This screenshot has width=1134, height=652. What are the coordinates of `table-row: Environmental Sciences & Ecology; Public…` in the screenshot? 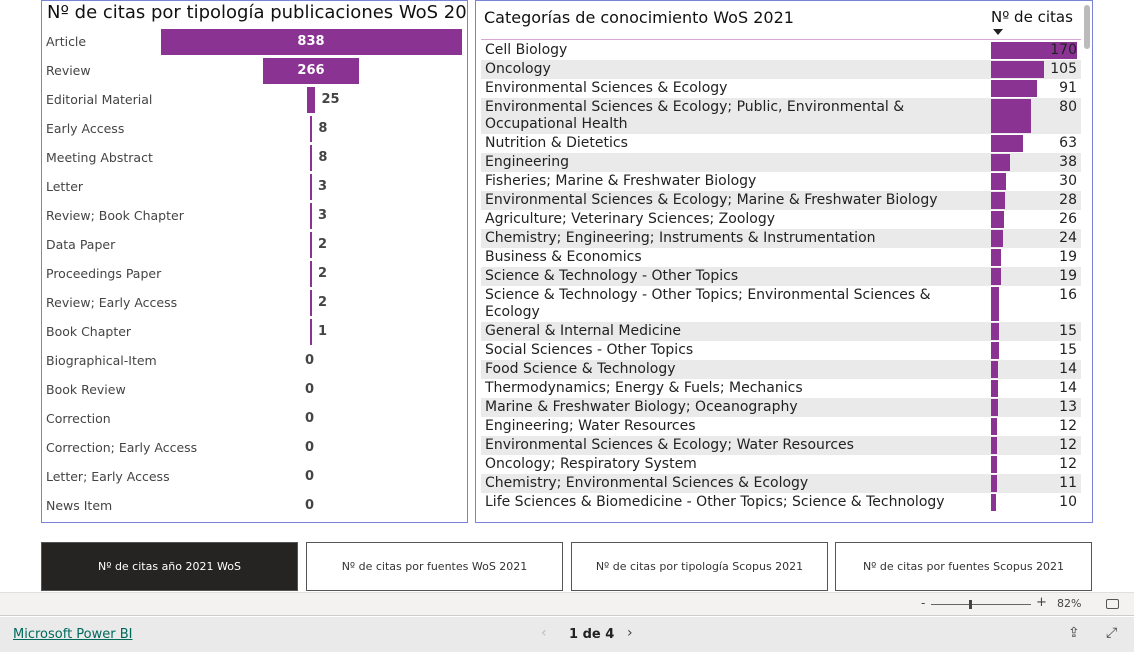 It's located at (781, 116).